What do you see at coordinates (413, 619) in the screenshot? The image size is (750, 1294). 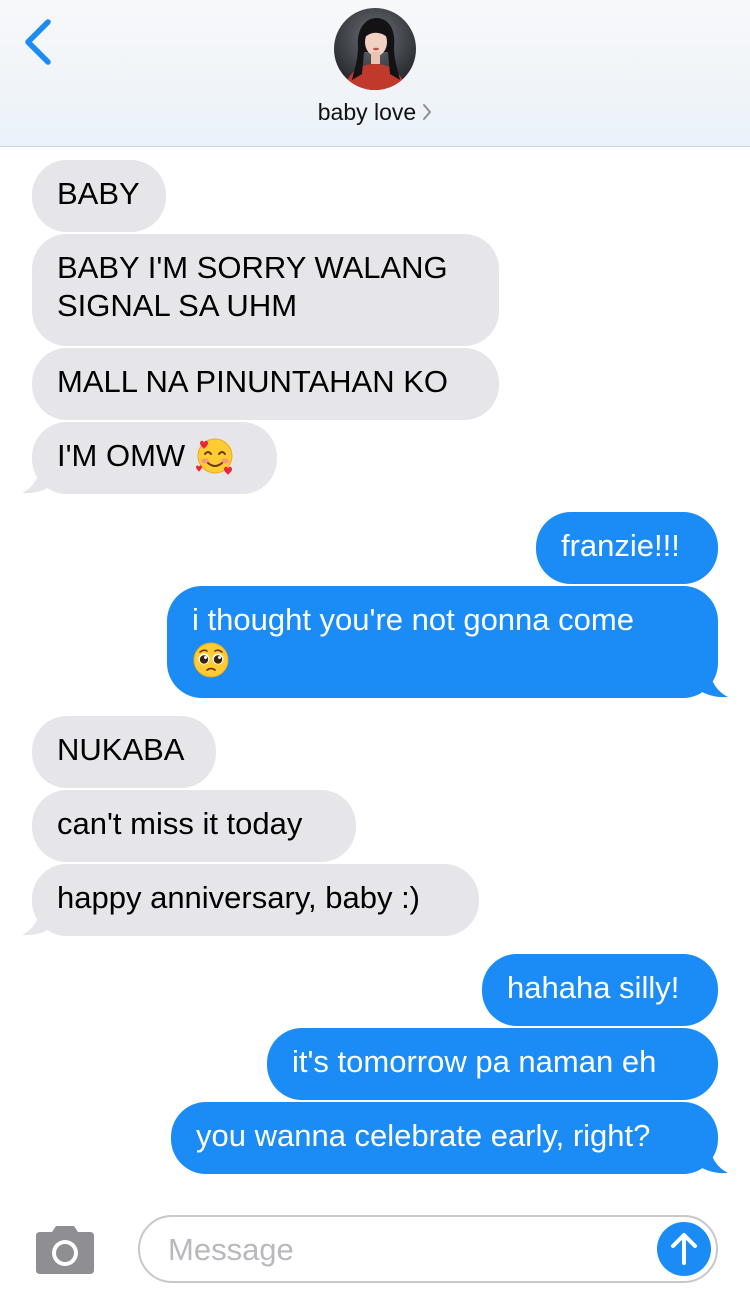 I see `message-text: i thought you're not gonna come` at bounding box center [413, 619].